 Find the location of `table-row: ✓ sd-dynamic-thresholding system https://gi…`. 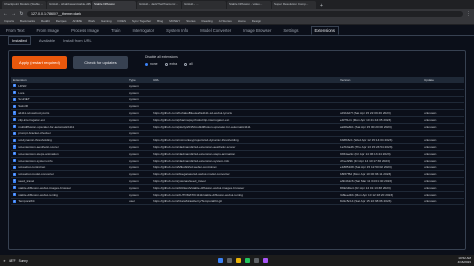

table-row: ✓ sd-dynamic-thresholding system https://gi… is located at coordinates (237, 141).